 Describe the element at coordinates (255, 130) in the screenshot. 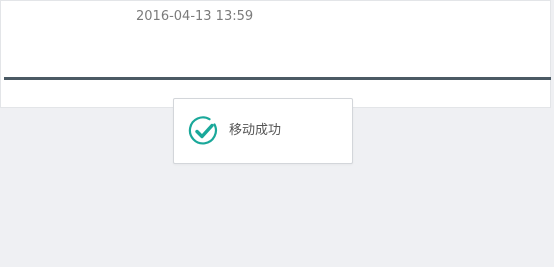

I see `toast-message: 移动成功` at that location.